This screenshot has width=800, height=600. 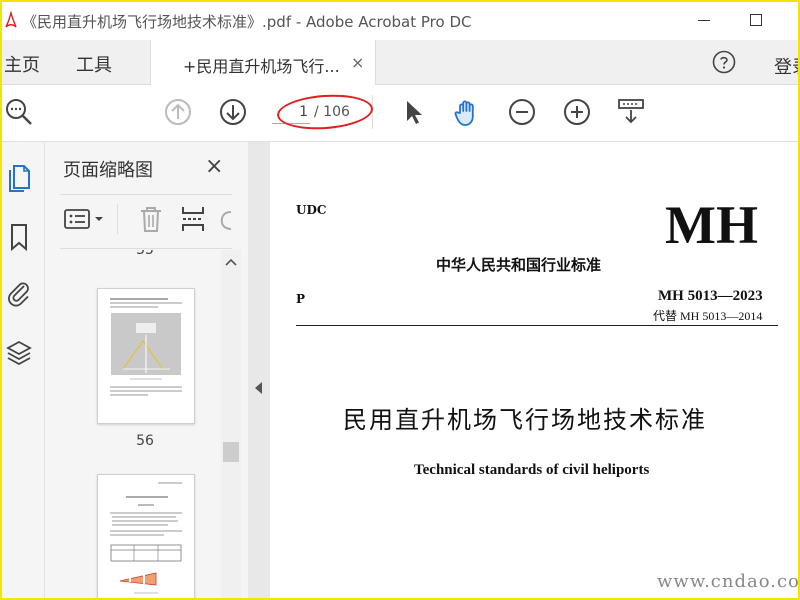 I want to click on p-label: P, so click(x=301, y=299).